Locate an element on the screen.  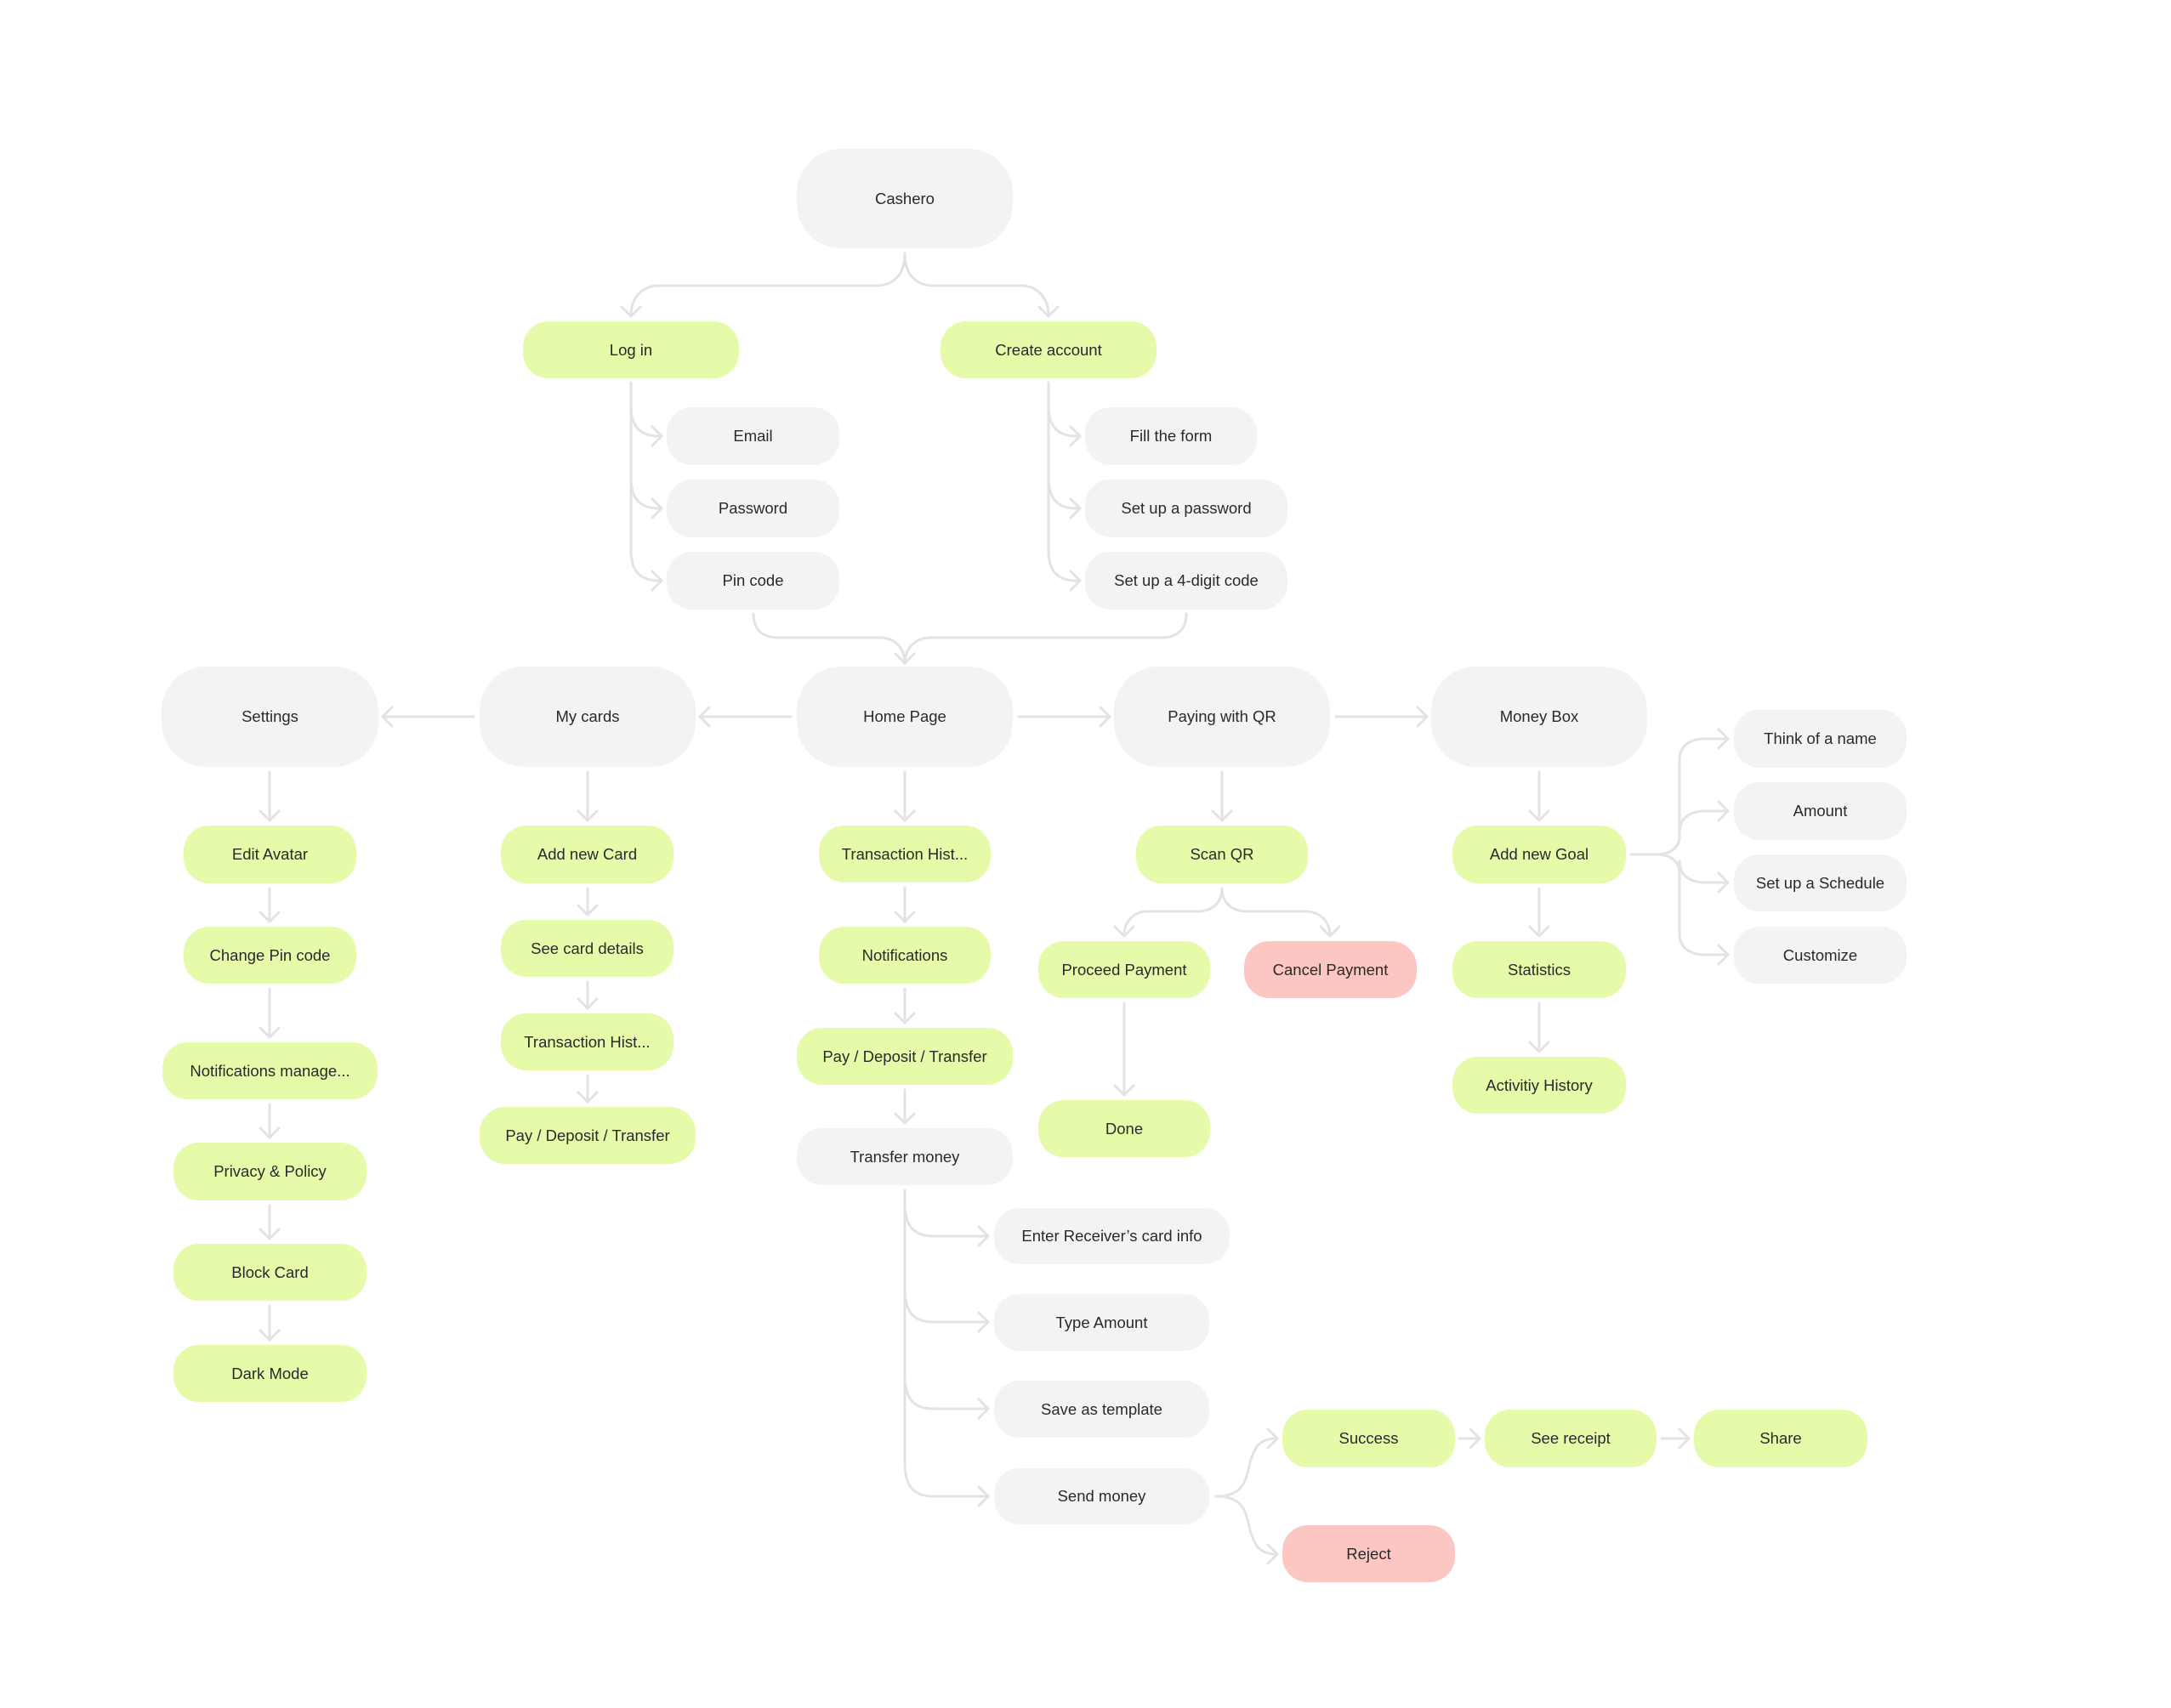
node-see-card-details: See card details is located at coordinates (587, 949).